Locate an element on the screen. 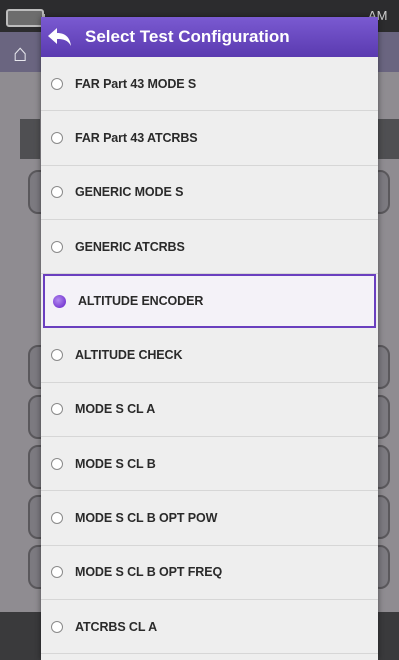 The width and height of the screenshot is (399, 660). option-mode-s-cl-b-opt-freq: MODE S CL B OPT FREQ is located at coordinates (209, 572).